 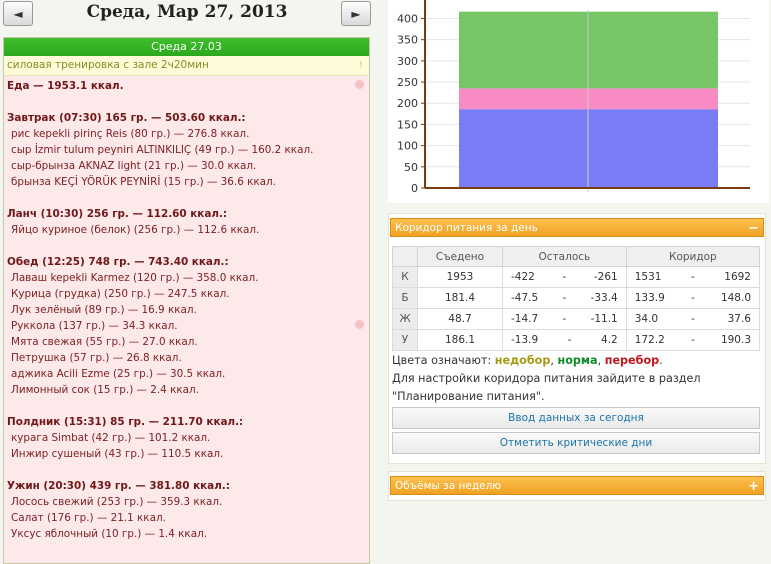 What do you see at coordinates (407, 40) in the screenshot?
I see `y-tick-label: 350` at bounding box center [407, 40].